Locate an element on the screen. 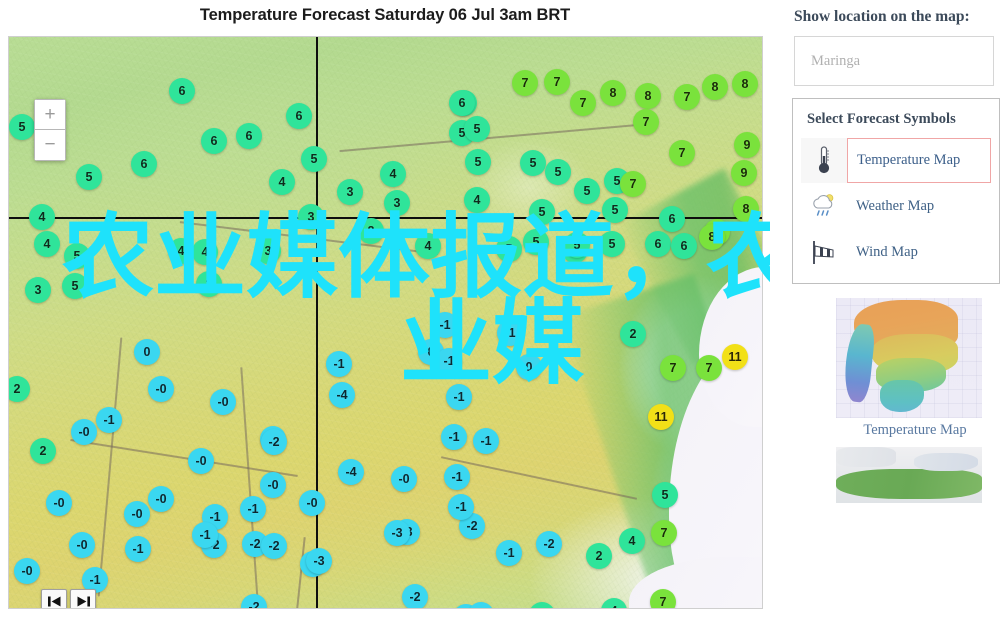 The image size is (1002, 625). symbol-label-temperature-map: Temperature Map is located at coordinates (919, 160).